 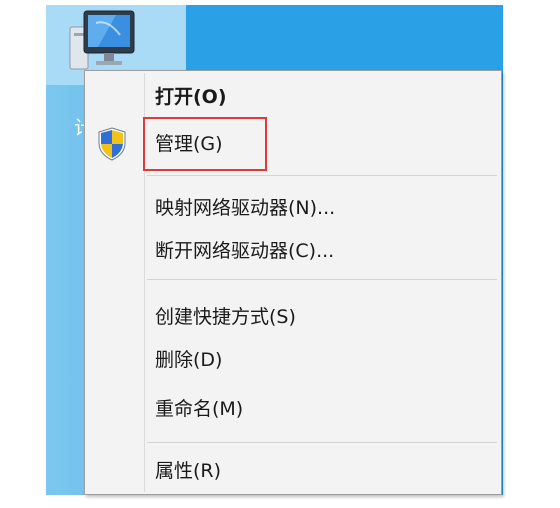 What do you see at coordinates (188, 471) in the screenshot?
I see `menu-item-properties: 属性(R)` at bounding box center [188, 471].